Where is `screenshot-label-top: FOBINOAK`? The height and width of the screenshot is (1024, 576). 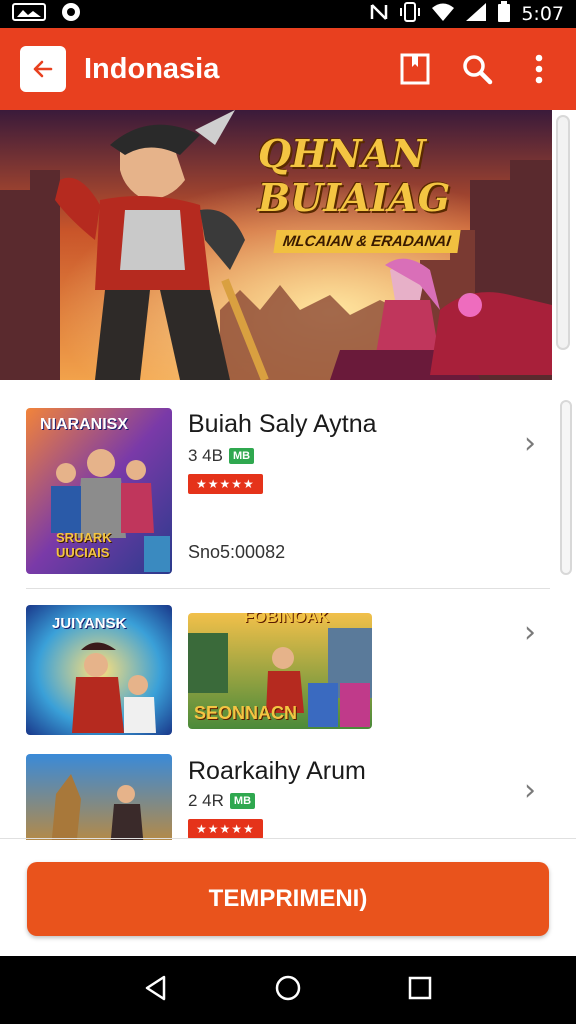 screenshot-label-top: FOBINOAK is located at coordinates (287, 619).